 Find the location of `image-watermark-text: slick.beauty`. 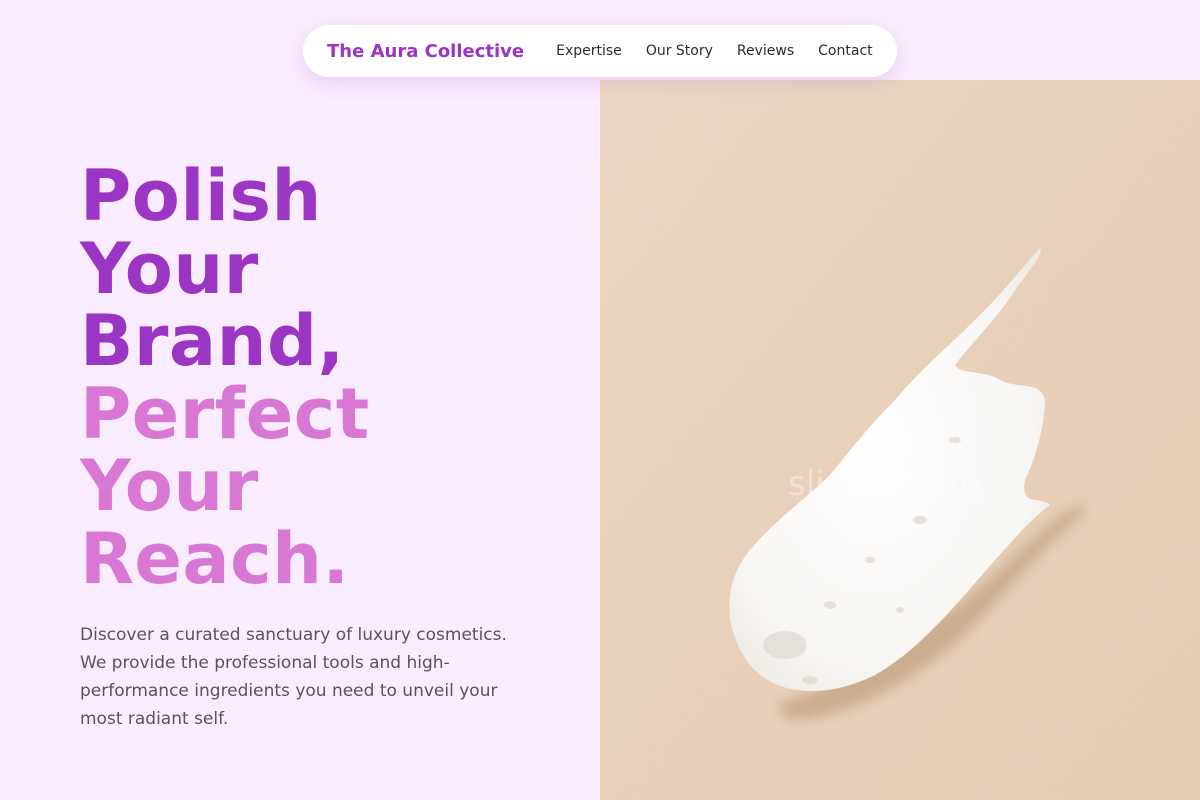

image-watermark-text: slick.beauty is located at coordinates (890, 484).